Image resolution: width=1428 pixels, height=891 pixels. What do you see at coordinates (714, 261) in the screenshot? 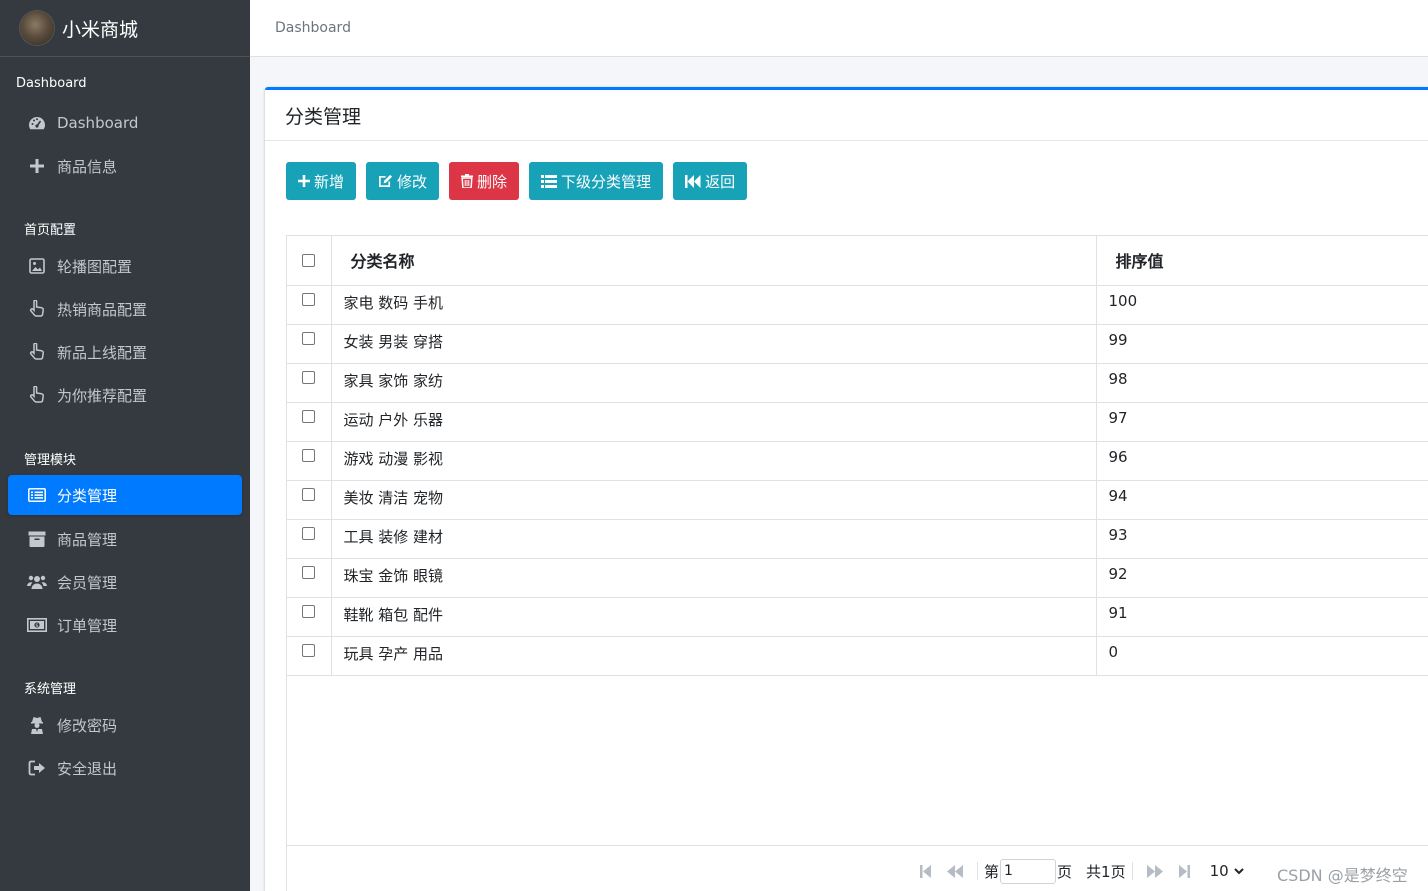
I see `column-header-name: 分类名称` at bounding box center [714, 261].